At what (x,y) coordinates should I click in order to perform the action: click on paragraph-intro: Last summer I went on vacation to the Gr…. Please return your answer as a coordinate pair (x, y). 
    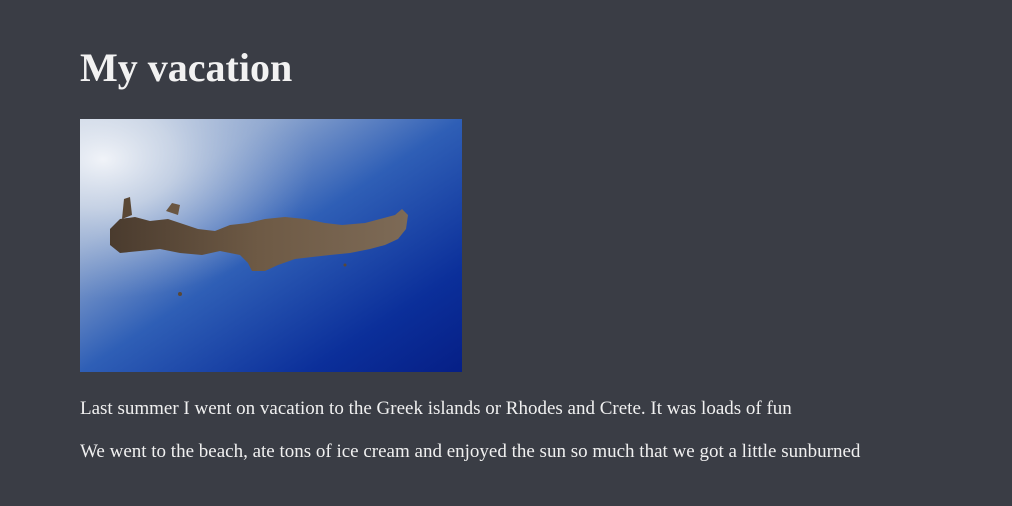
    Looking at the image, I should click on (436, 408).